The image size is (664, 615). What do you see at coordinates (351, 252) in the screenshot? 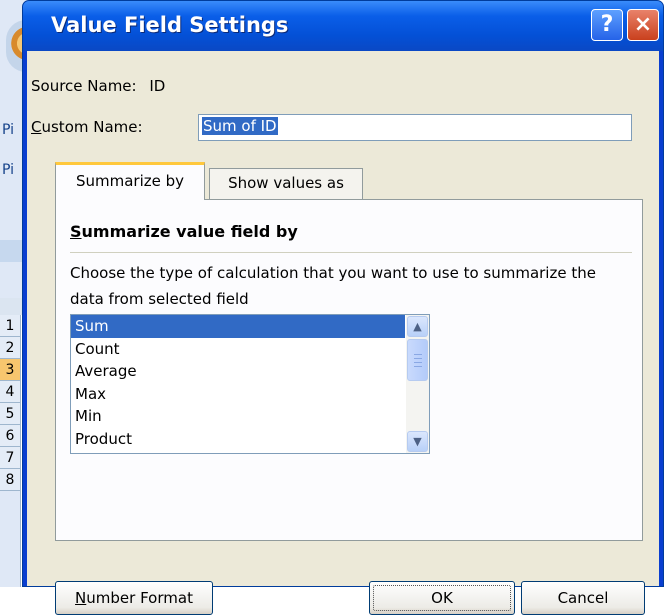
I see `section-divider` at bounding box center [351, 252].